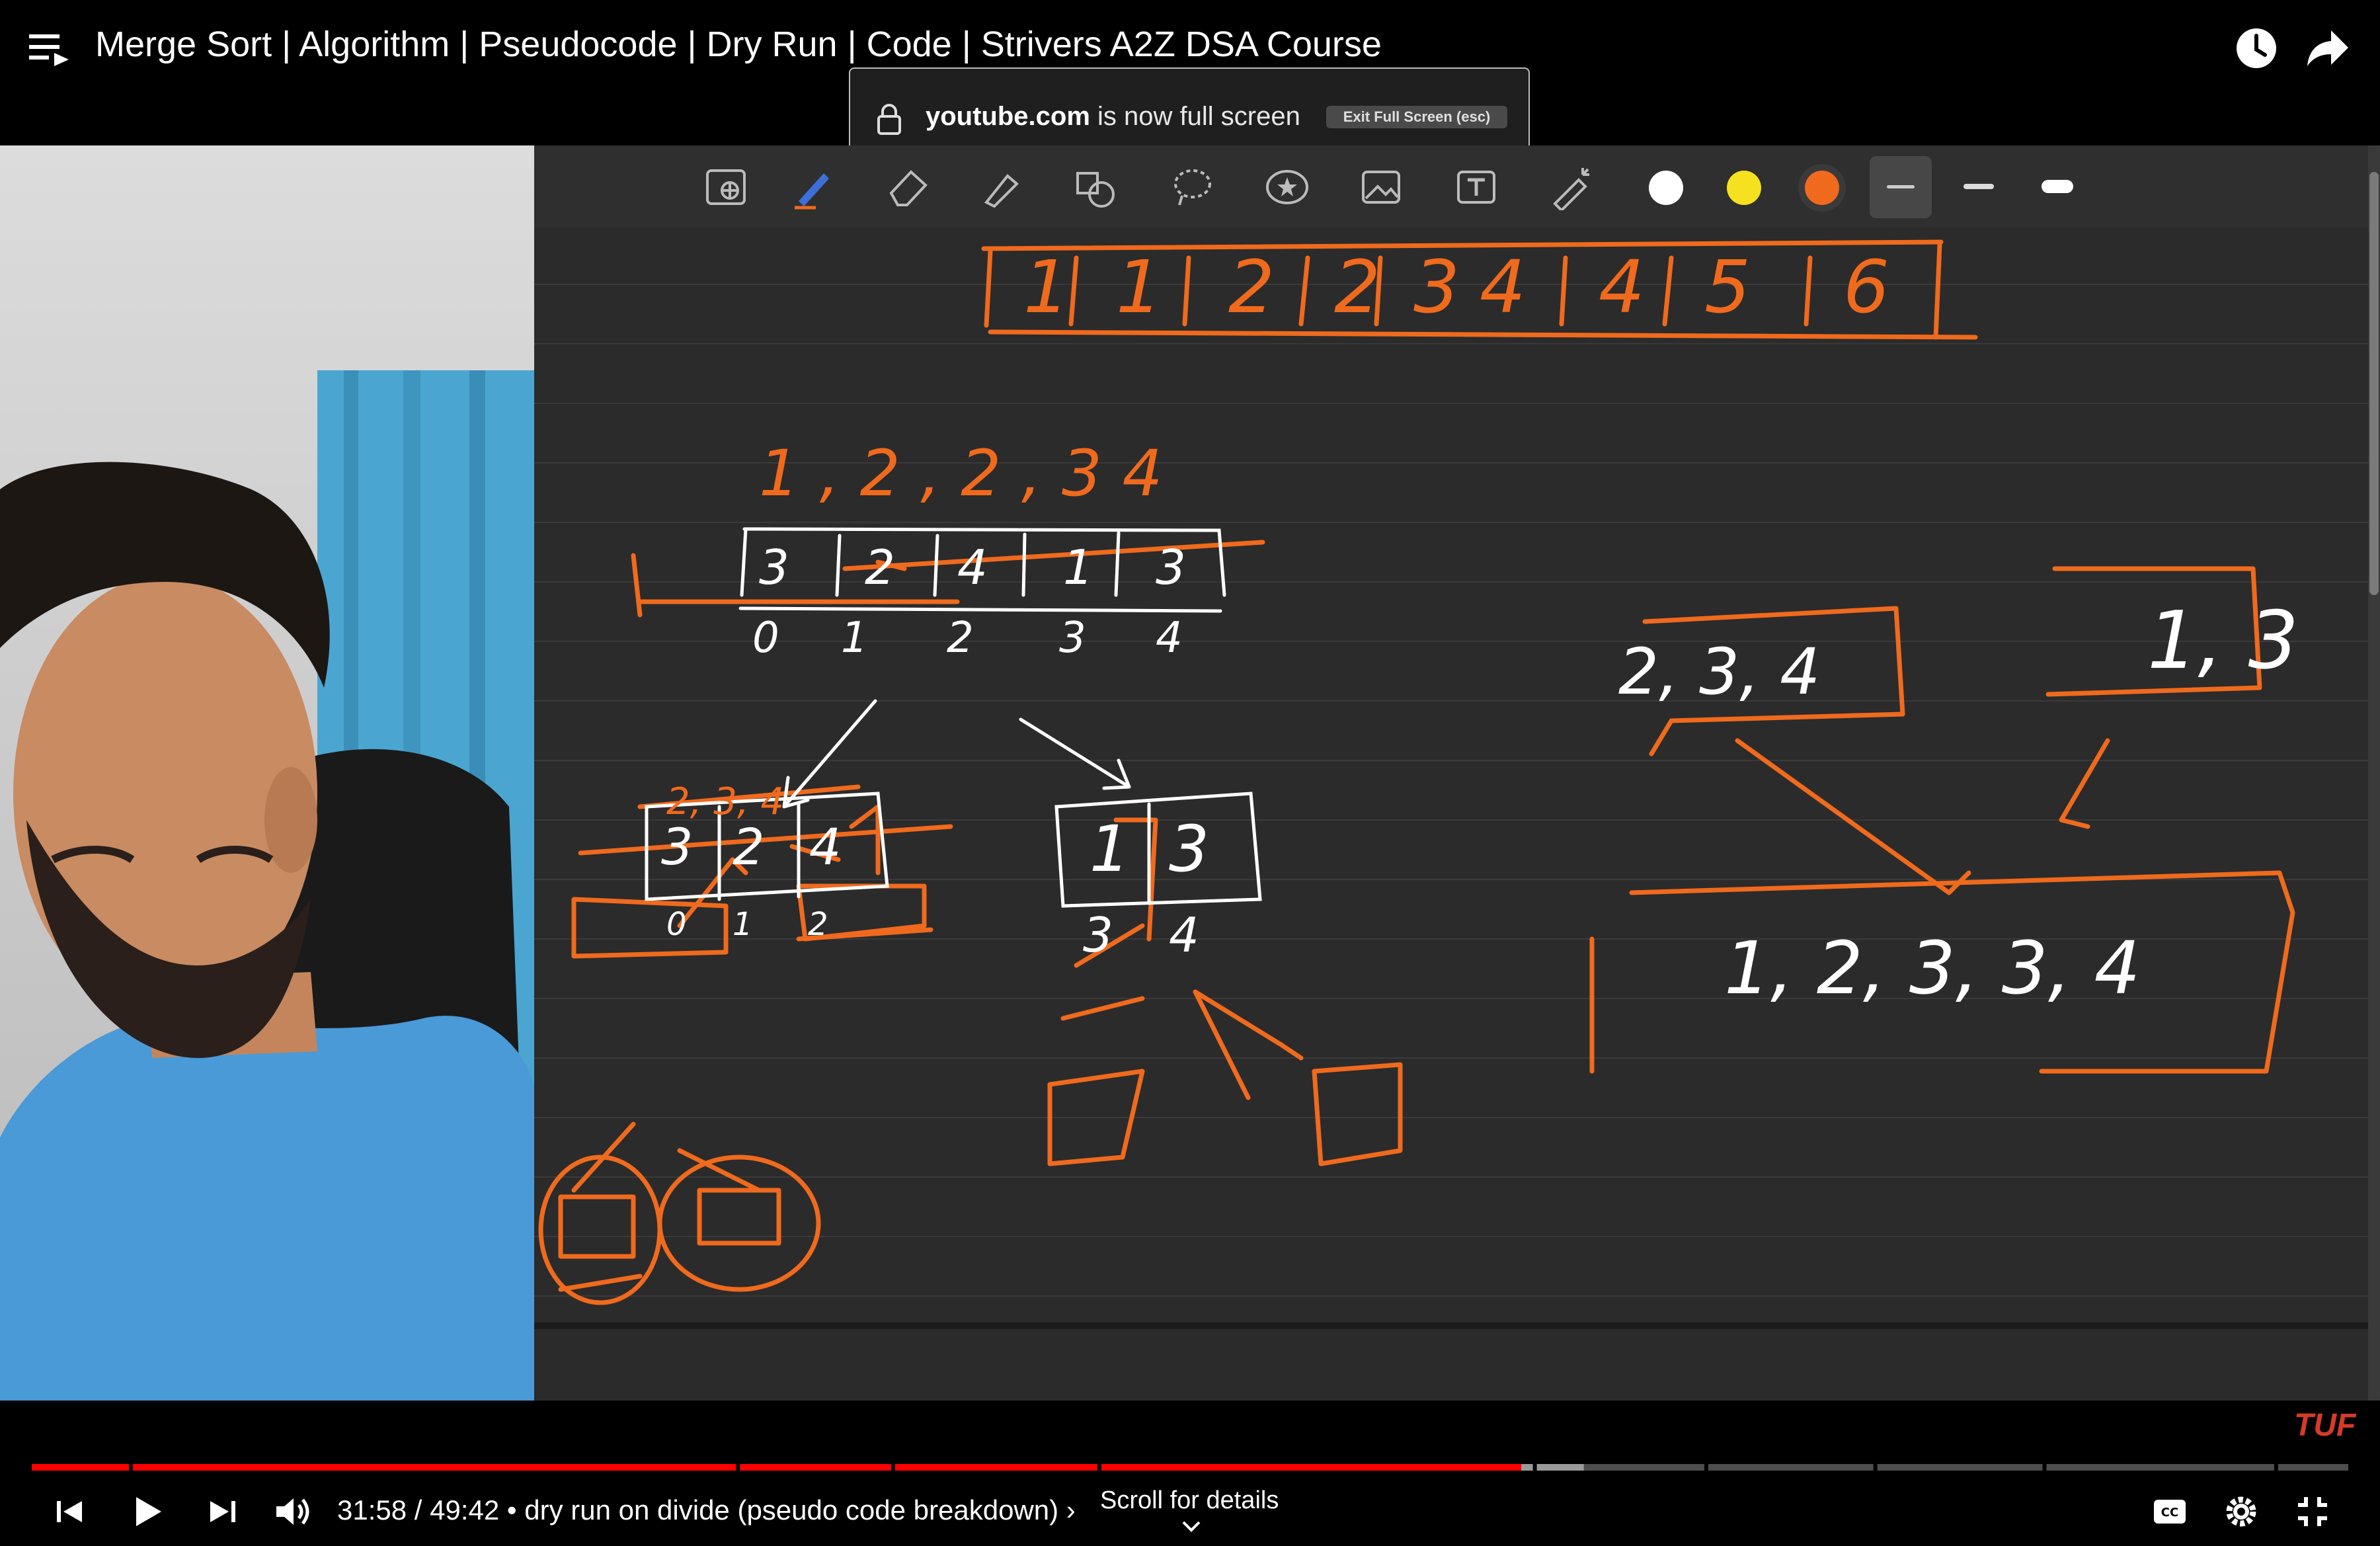 The image size is (2380, 1546). What do you see at coordinates (222, 1511) in the screenshot?
I see `next-icon` at bounding box center [222, 1511].